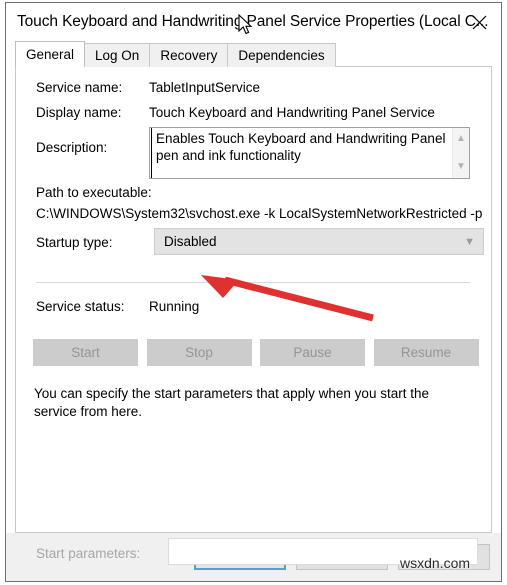  Describe the element at coordinates (85, 352) in the screenshot. I see `start-button: Start` at that location.